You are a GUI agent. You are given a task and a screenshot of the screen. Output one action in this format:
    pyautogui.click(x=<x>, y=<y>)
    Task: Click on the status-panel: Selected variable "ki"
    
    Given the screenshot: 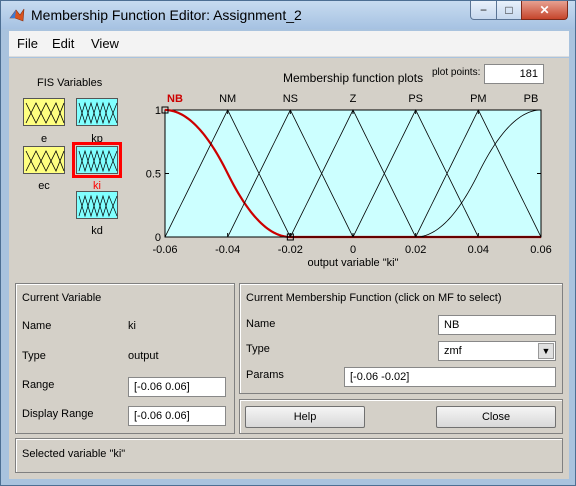 What is the action you would take?
    pyautogui.click(x=289, y=455)
    